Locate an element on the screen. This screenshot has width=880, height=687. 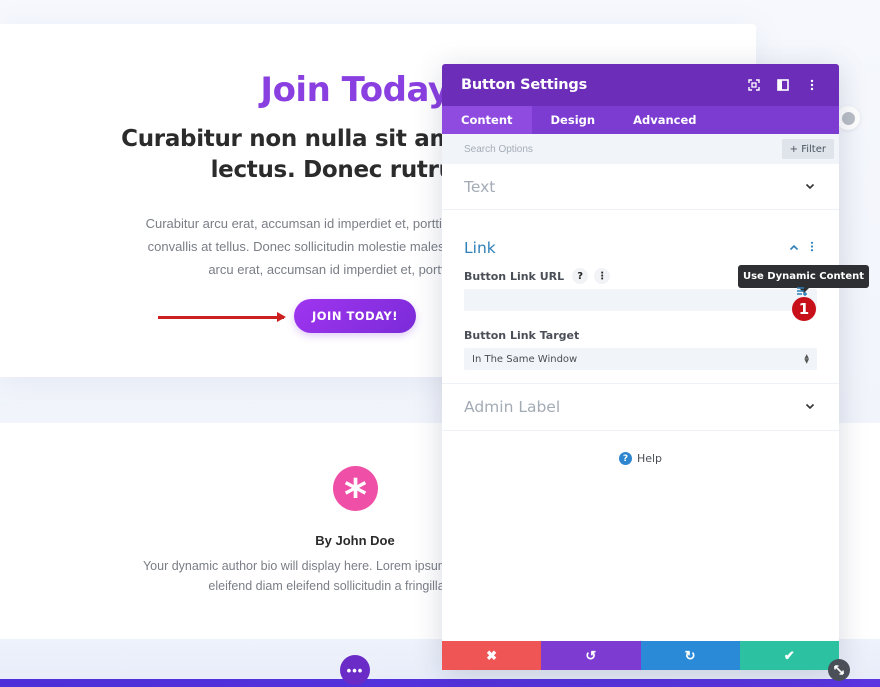
cancel-button: ✖ is located at coordinates (492, 655).